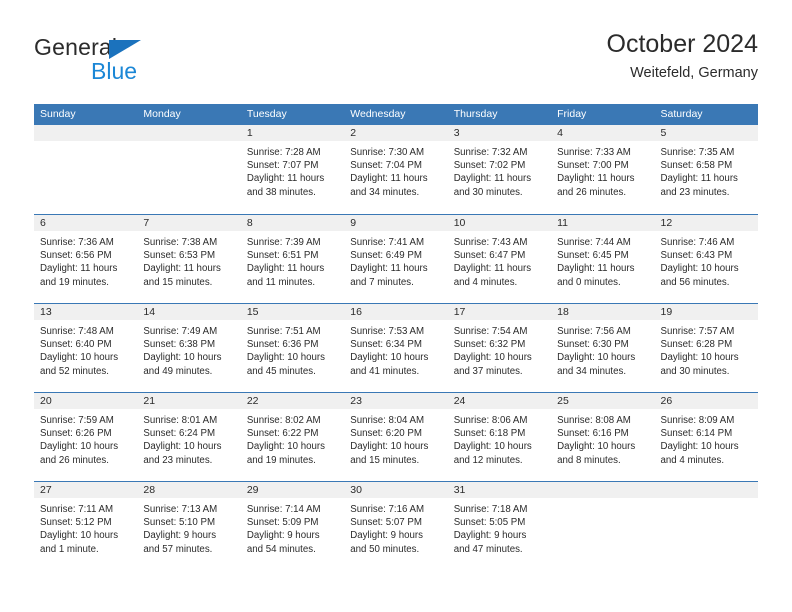  Describe the element at coordinates (666, 312) in the screenshot. I see `day-number: 19` at that location.